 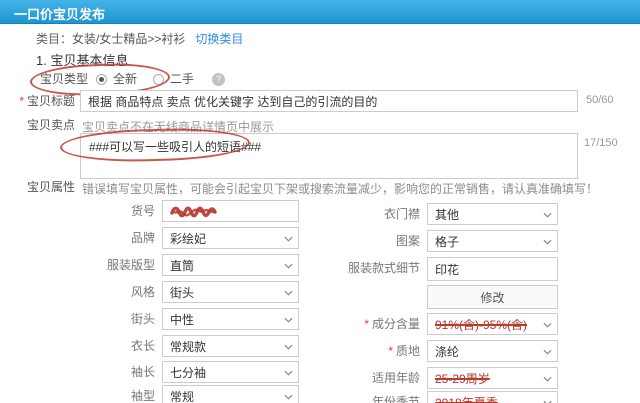 What do you see at coordinates (64, 79) in the screenshot?
I see `item-type-label: 宝贝类型` at bounding box center [64, 79].